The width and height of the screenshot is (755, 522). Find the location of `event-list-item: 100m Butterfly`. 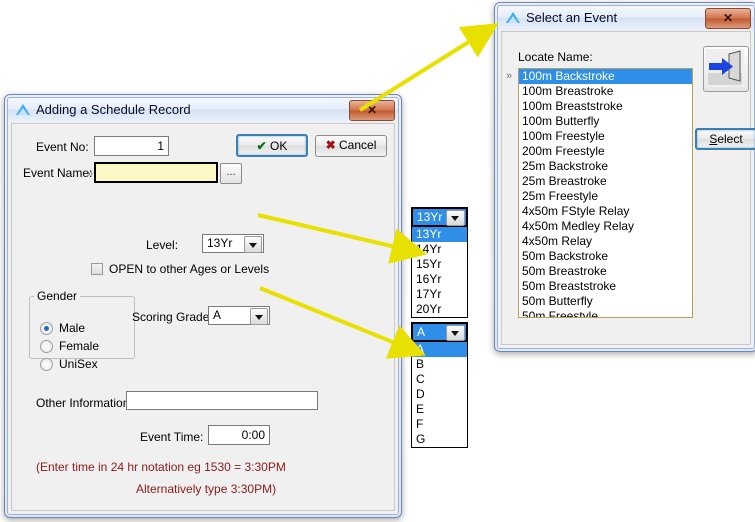

event-list-item: 100m Butterfly is located at coordinates (605, 121).